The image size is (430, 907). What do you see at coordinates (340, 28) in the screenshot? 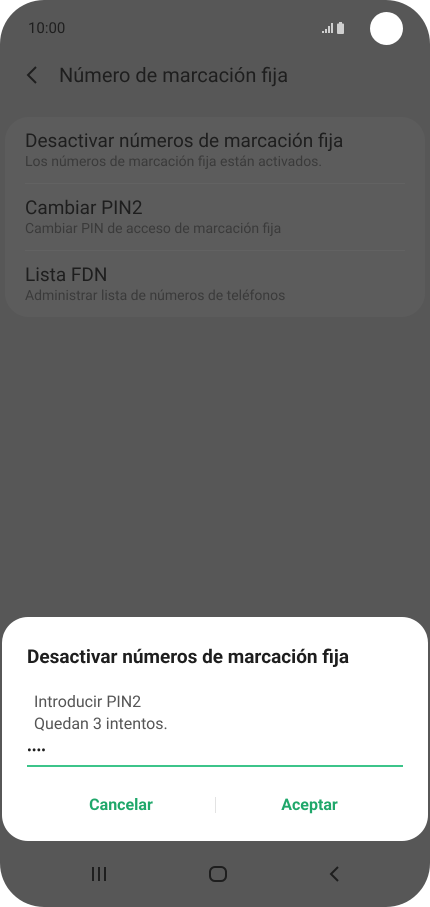
I see `battery-icon` at bounding box center [340, 28].